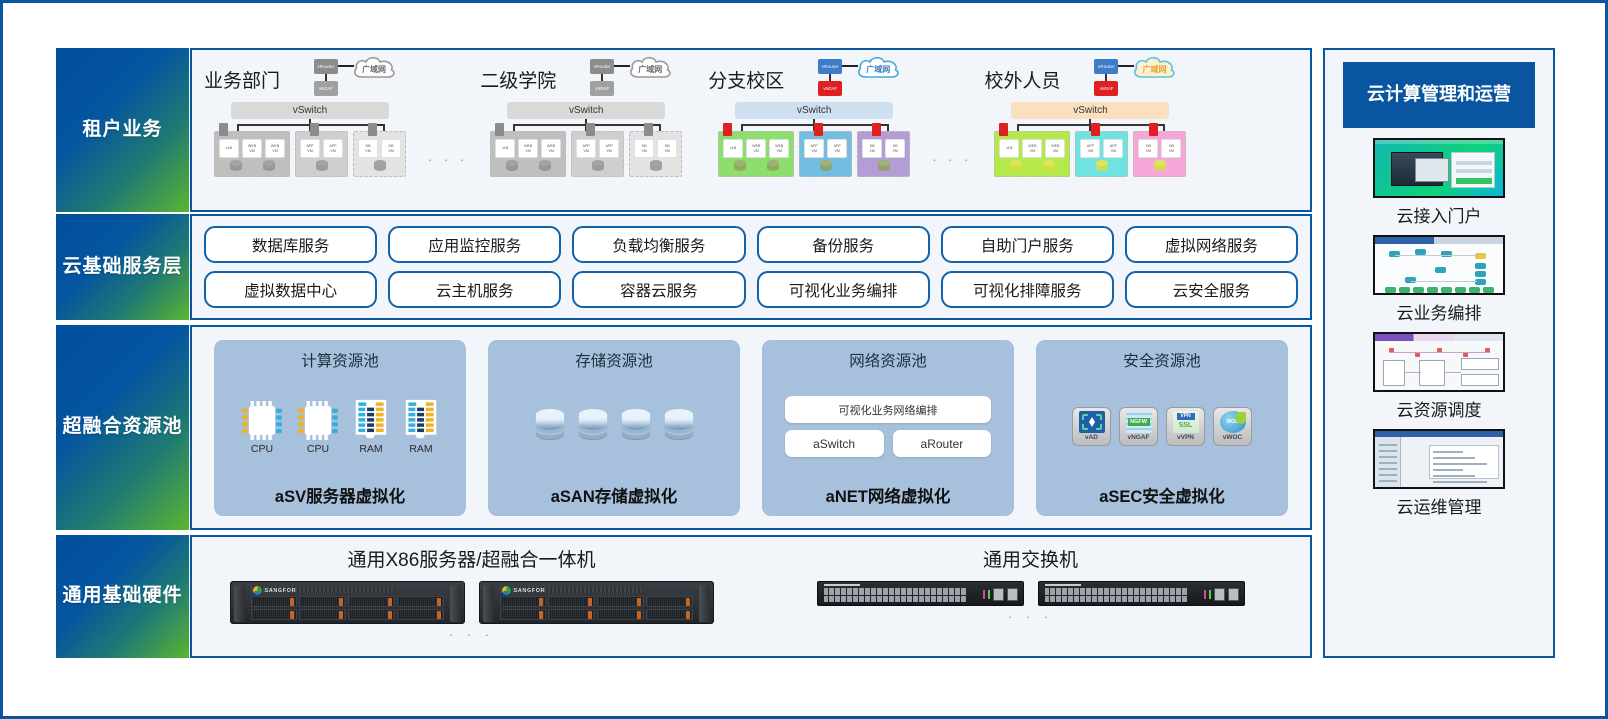  What do you see at coordinates (1138, 437) in the screenshot?
I see `vngaf-label: vNGAF` at bounding box center [1138, 437].